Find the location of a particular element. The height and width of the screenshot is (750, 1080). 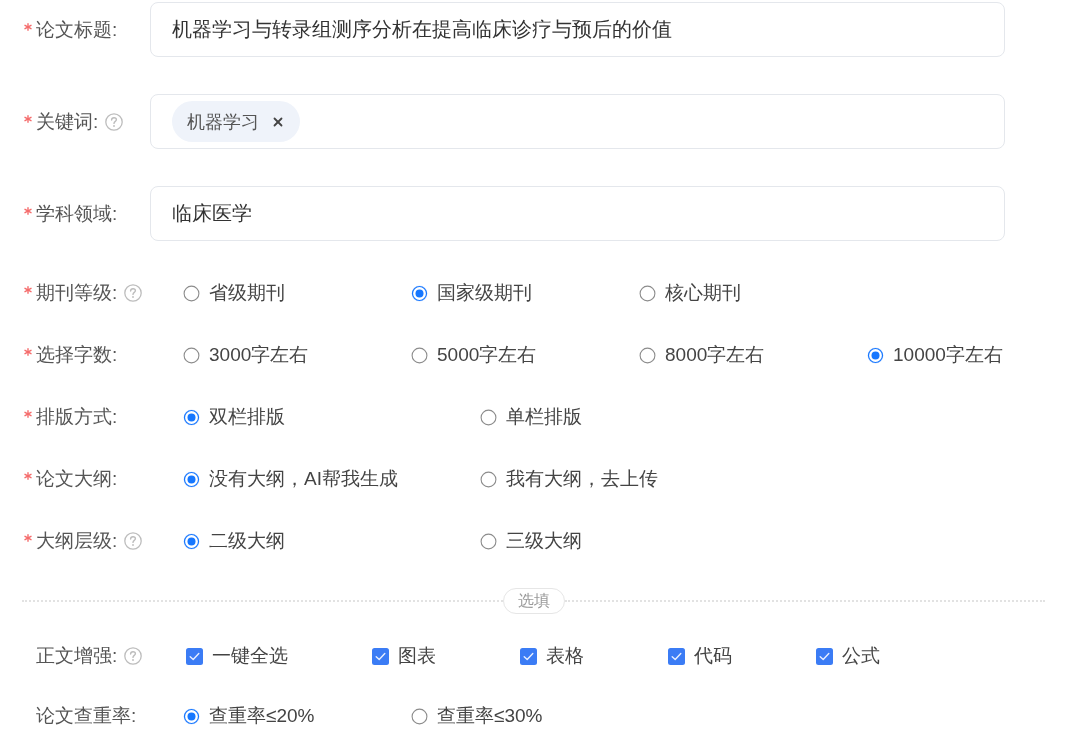

radio-label: 单栏排版 is located at coordinates (544, 417).